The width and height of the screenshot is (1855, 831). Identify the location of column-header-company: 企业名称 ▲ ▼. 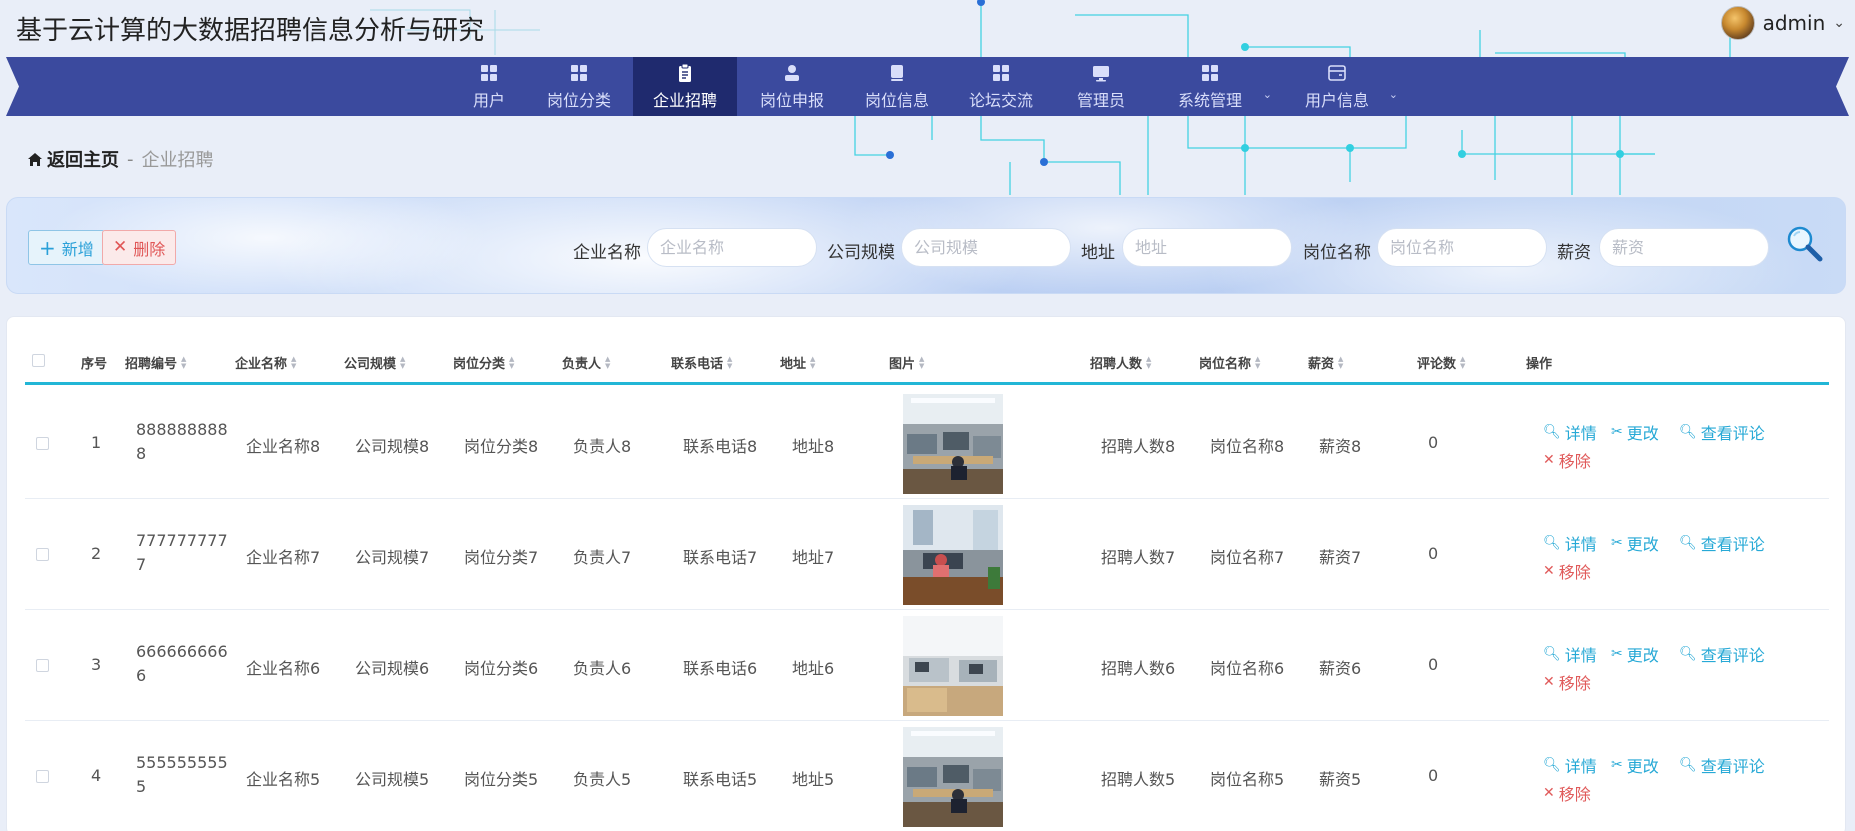
(265, 362).